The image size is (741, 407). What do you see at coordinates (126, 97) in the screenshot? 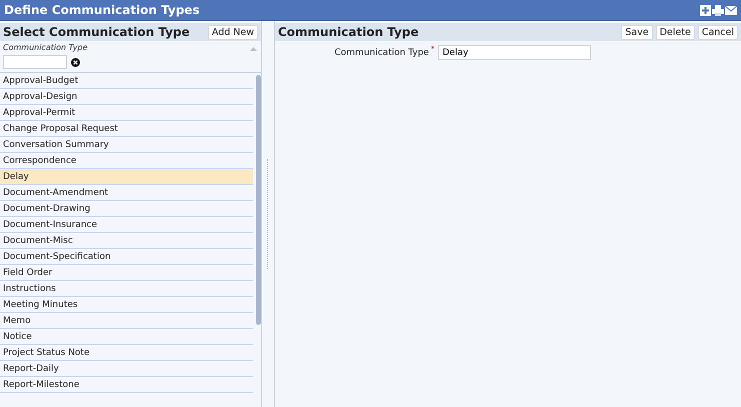
I see `list-item: Approval-Design` at bounding box center [126, 97].